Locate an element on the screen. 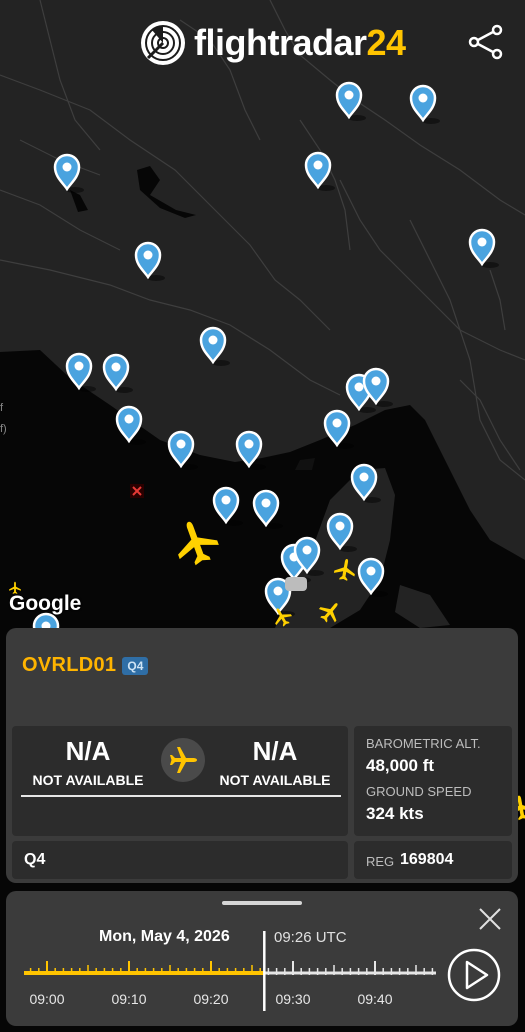 The width and height of the screenshot is (525, 1032). altitude-label: BAROMETRIC ALT. is located at coordinates (423, 743).